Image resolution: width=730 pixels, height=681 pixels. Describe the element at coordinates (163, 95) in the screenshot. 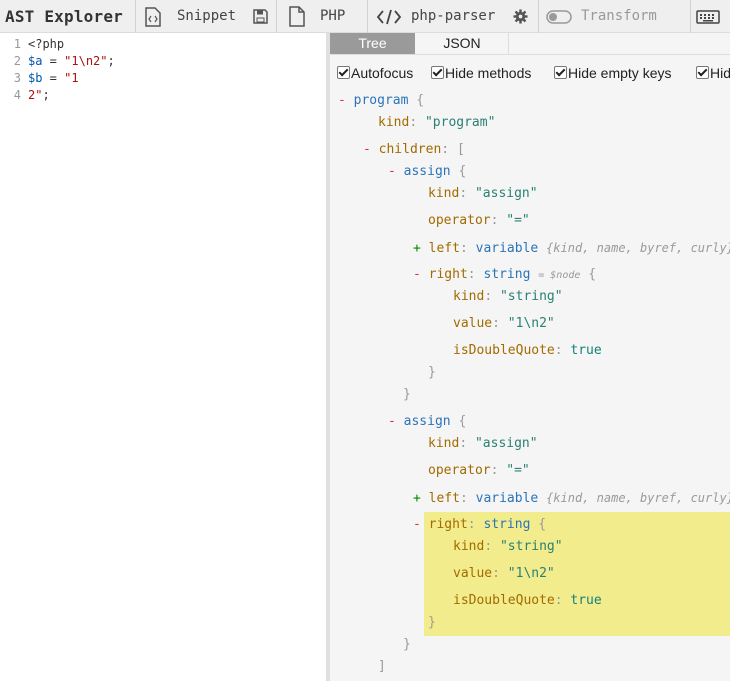

I see `code-line: 4 2";` at that location.